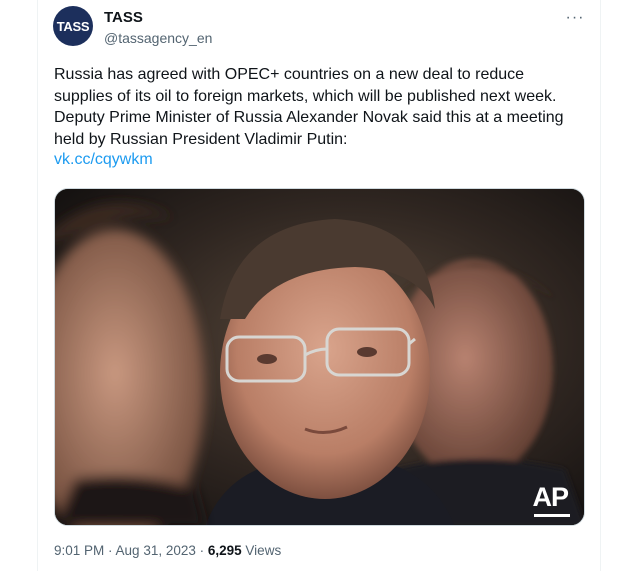 The width and height of the screenshot is (630, 571). Describe the element at coordinates (123, 17) in the screenshot. I see `author-name: TASS` at that location.